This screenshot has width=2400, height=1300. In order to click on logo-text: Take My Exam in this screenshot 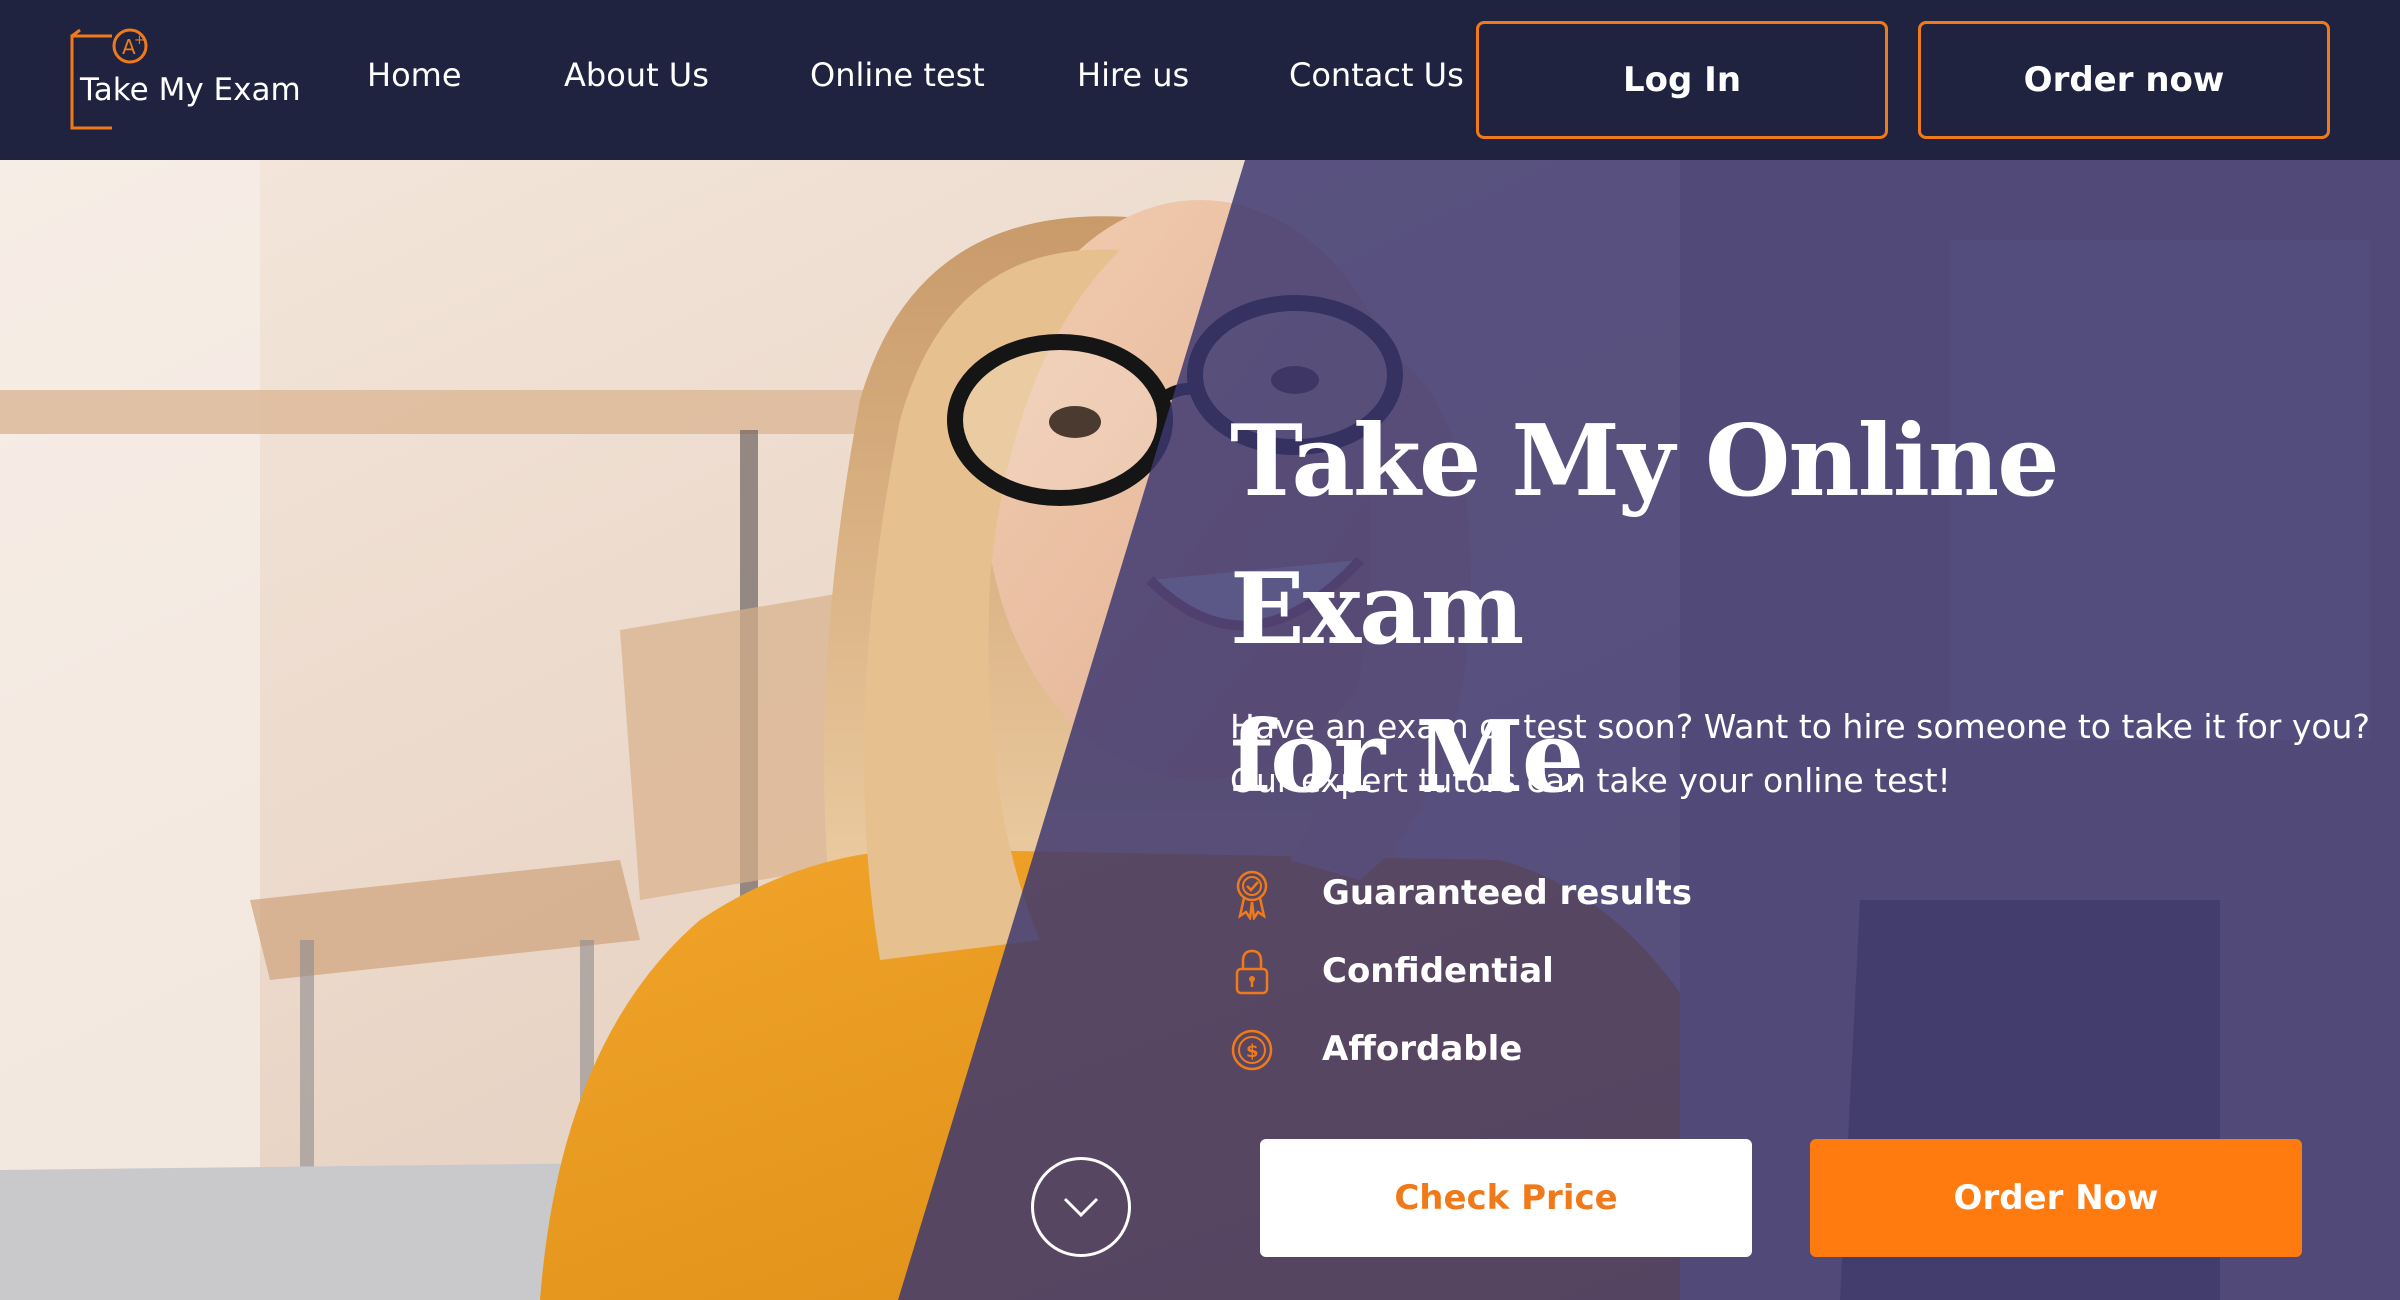, I will do `click(190, 90)`.